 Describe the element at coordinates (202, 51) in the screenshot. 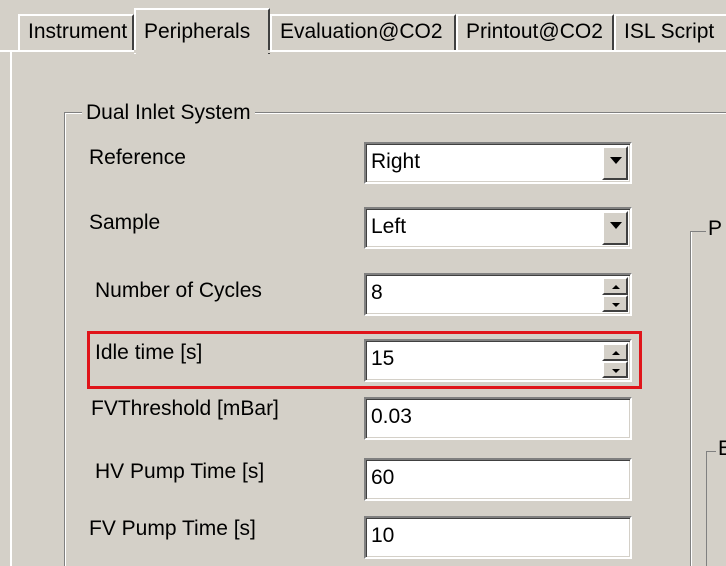

I see `active-tab-gap` at that location.